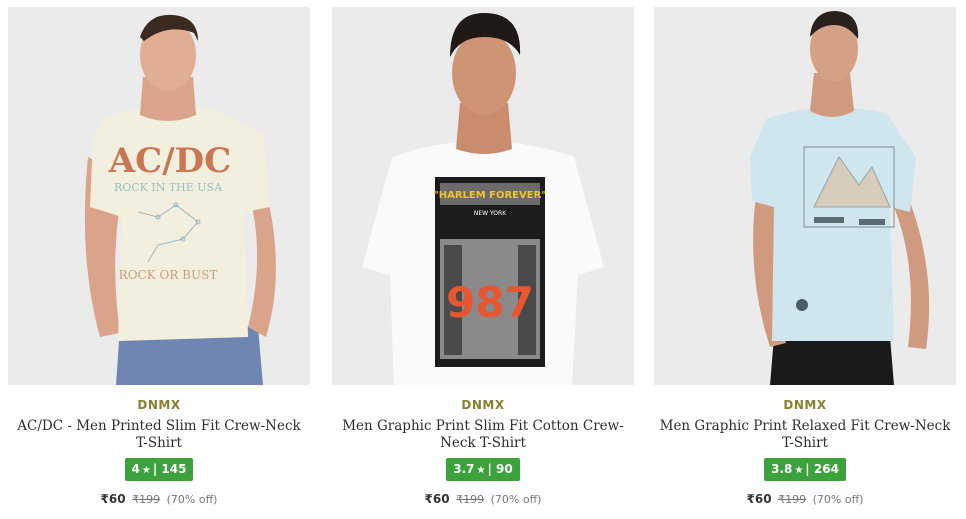 Image resolution: width=966 pixels, height=519 pixels. Describe the element at coordinates (168, 187) in the screenshot. I see `print-line: ROCK IN THE USA` at that location.